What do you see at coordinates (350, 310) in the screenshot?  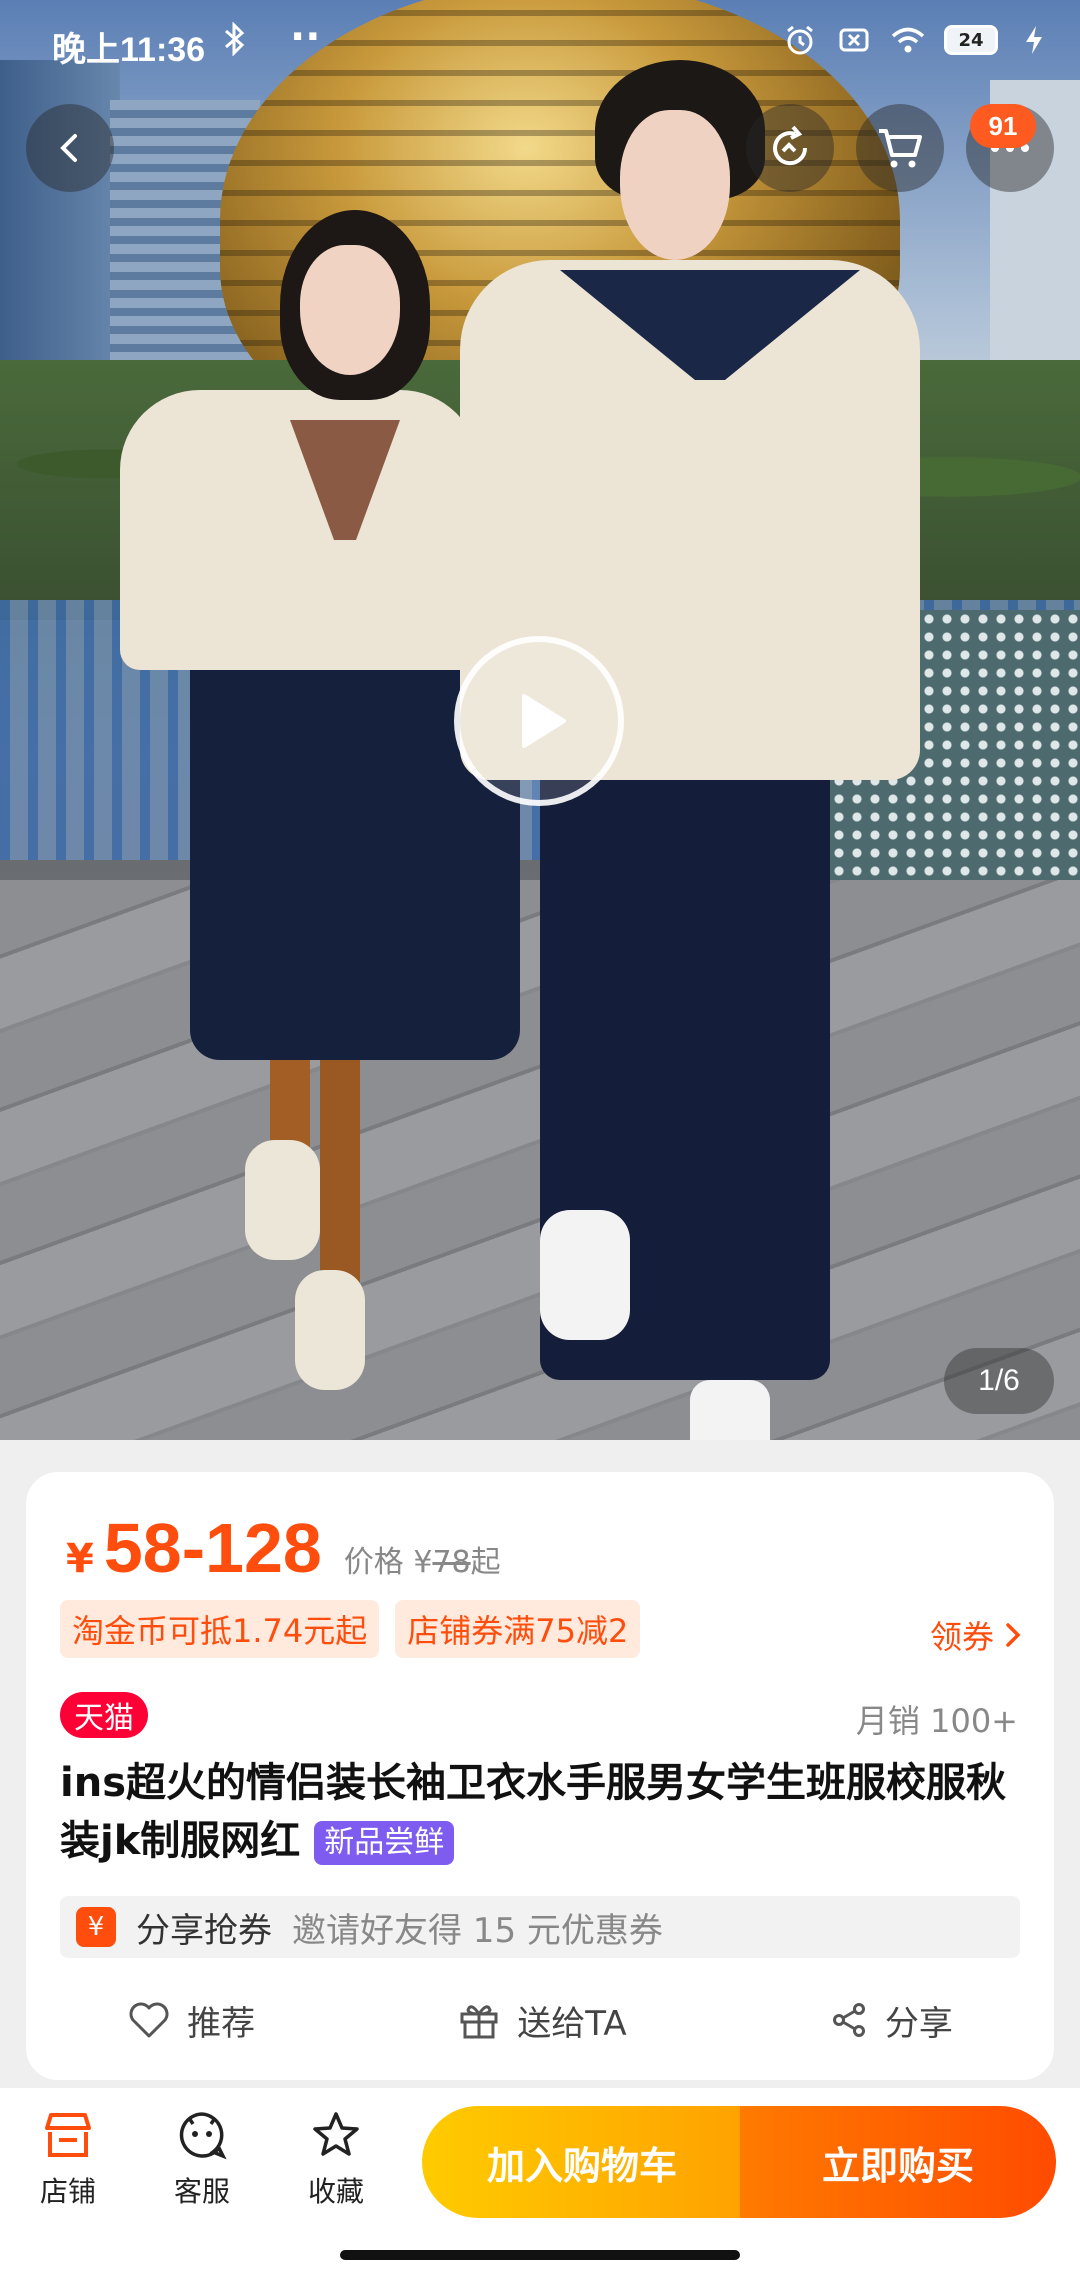 I see `model-girl-face` at bounding box center [350, 310].